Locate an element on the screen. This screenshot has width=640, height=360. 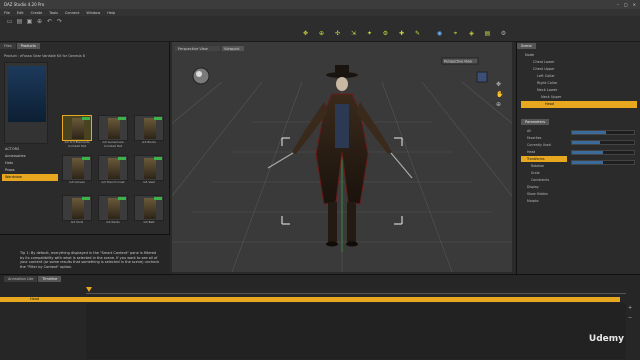
redo-icon: ↷ is located at coordinates (59, 21).